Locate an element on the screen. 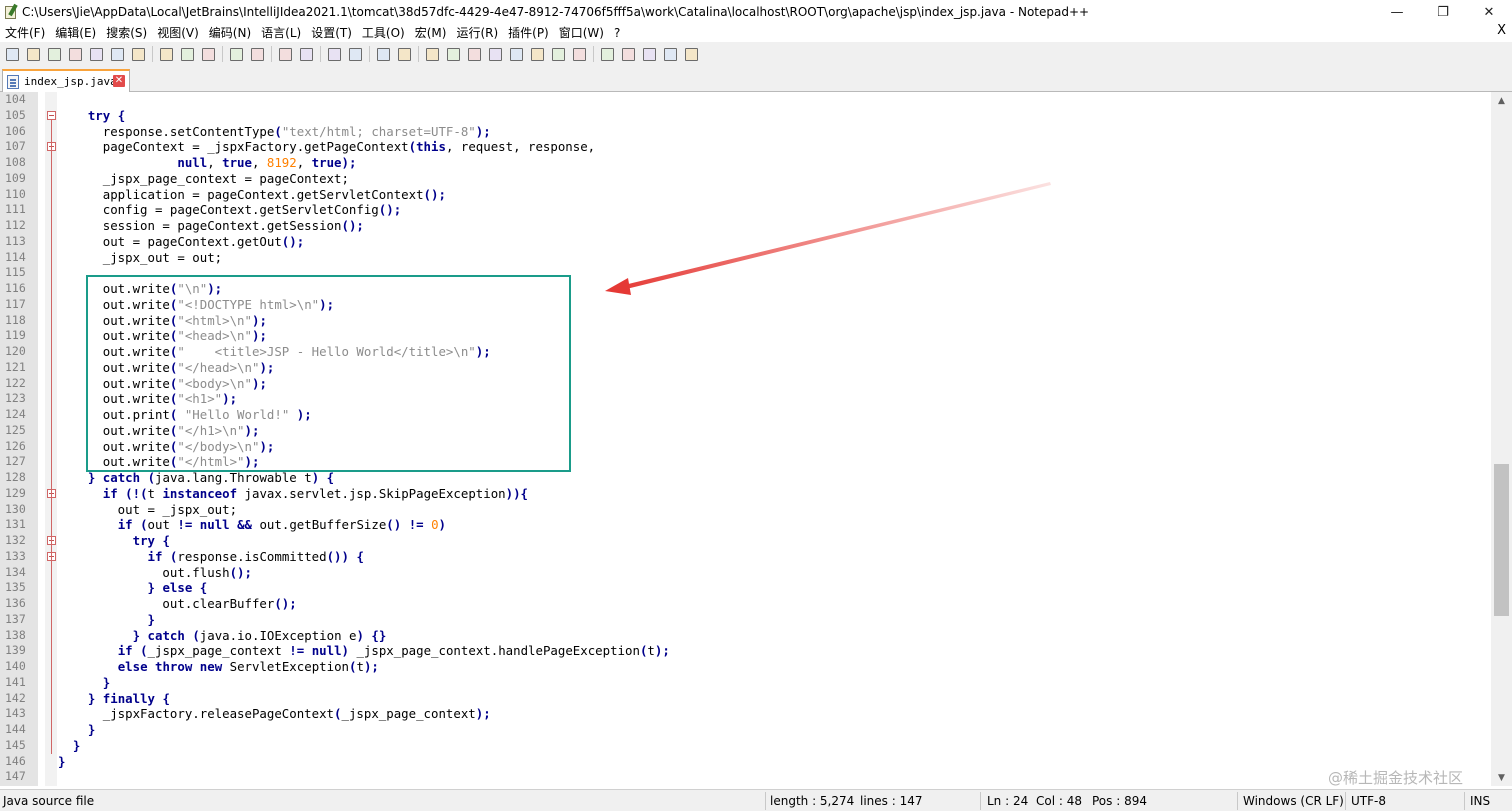 The height and width of the screenshot is (811, 1512). show-all-chars-icon is located at coordinates (453, 54).